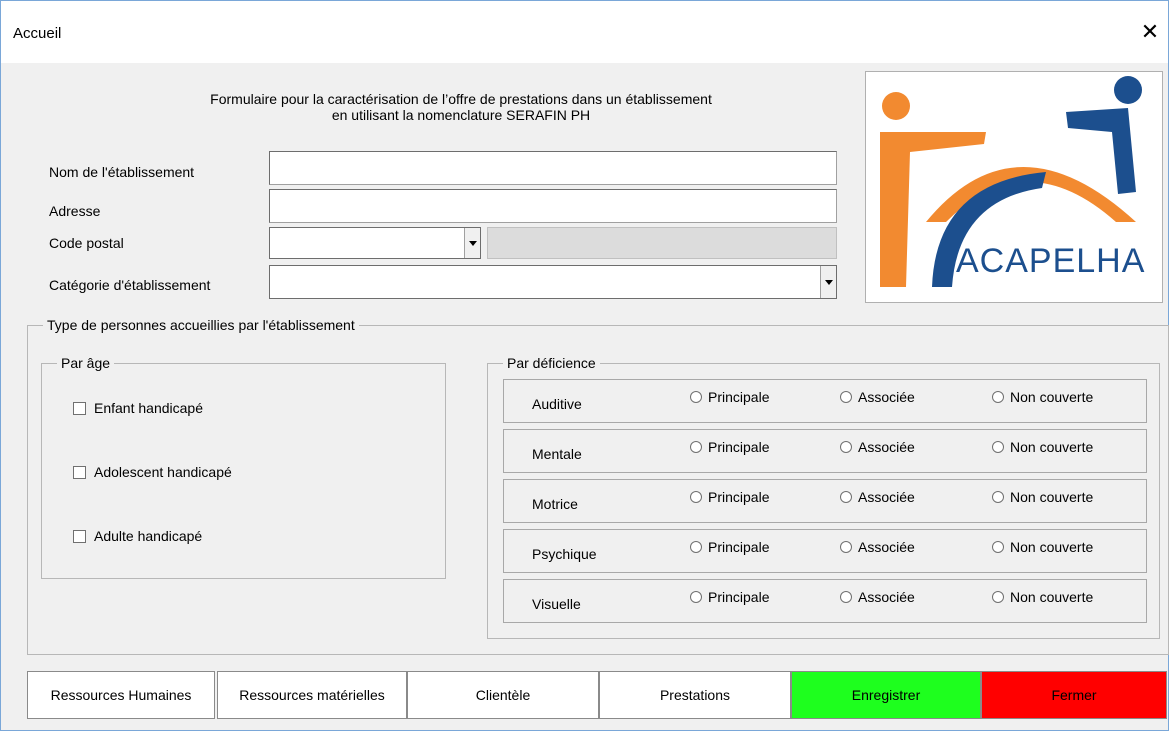 This screenshot has height=731, width=1169. What do you see at coordinates (75, 211) in the screenshot?
I see `adresse-label: Adresse` at bounding box center [75, 211].